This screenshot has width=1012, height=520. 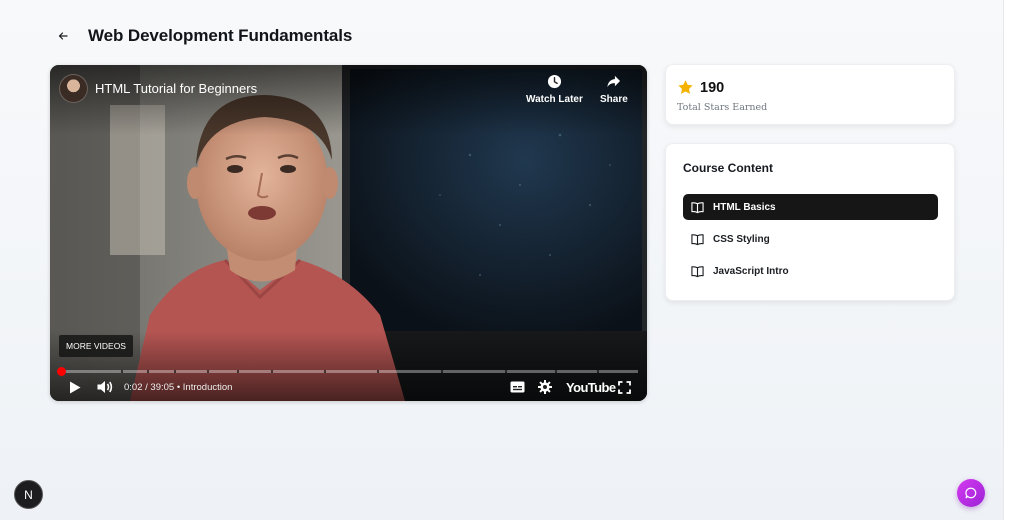 What do you see at coordinates (614, 81) in the screenshot?
I see `share-arrow-icon` at bounding box center [614, 81].